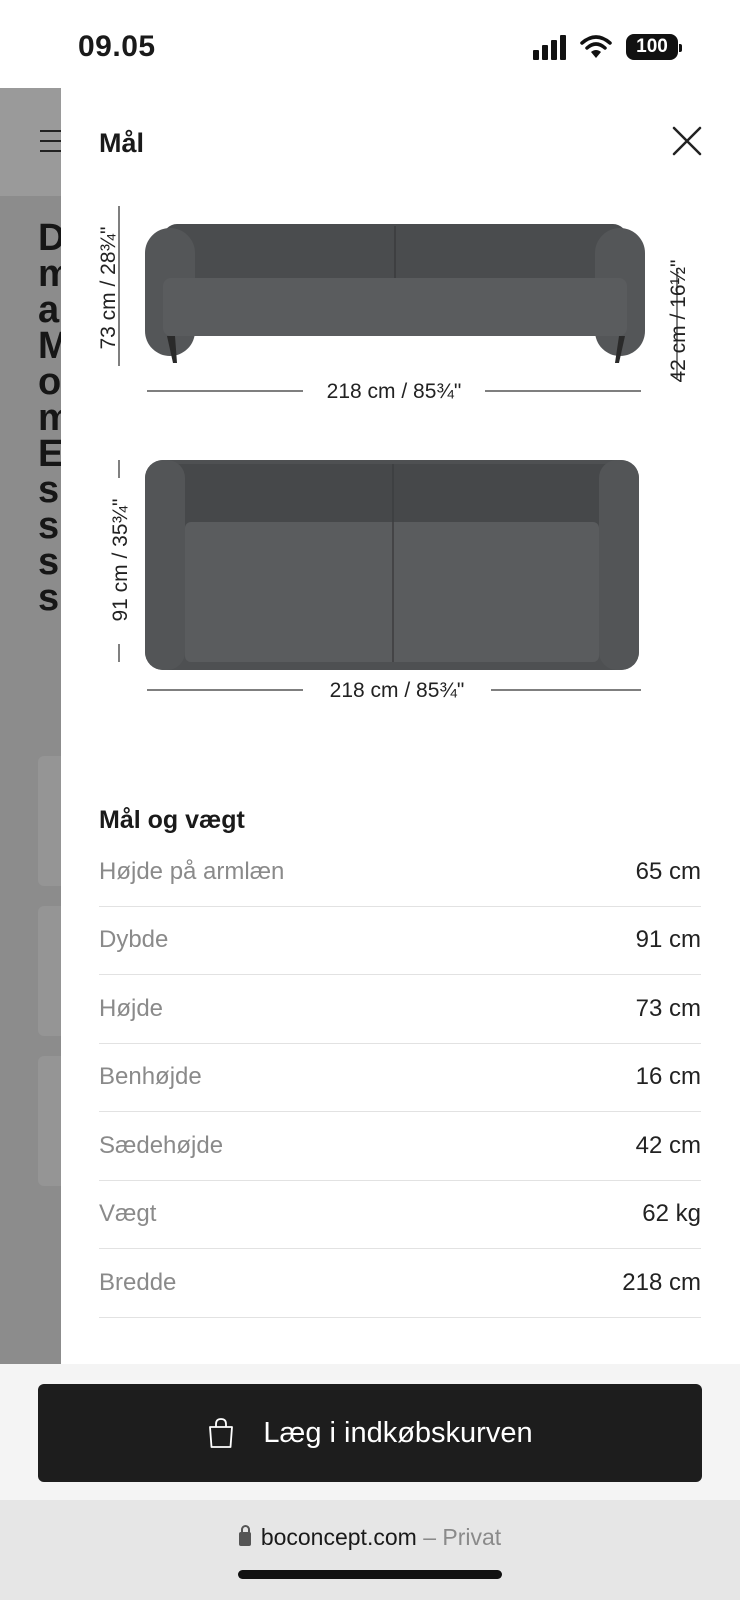  What do you see at coordinates (668, 871) in the screenshot?
I see `spec-value: 65 cm` at bounding box center [668, 871].